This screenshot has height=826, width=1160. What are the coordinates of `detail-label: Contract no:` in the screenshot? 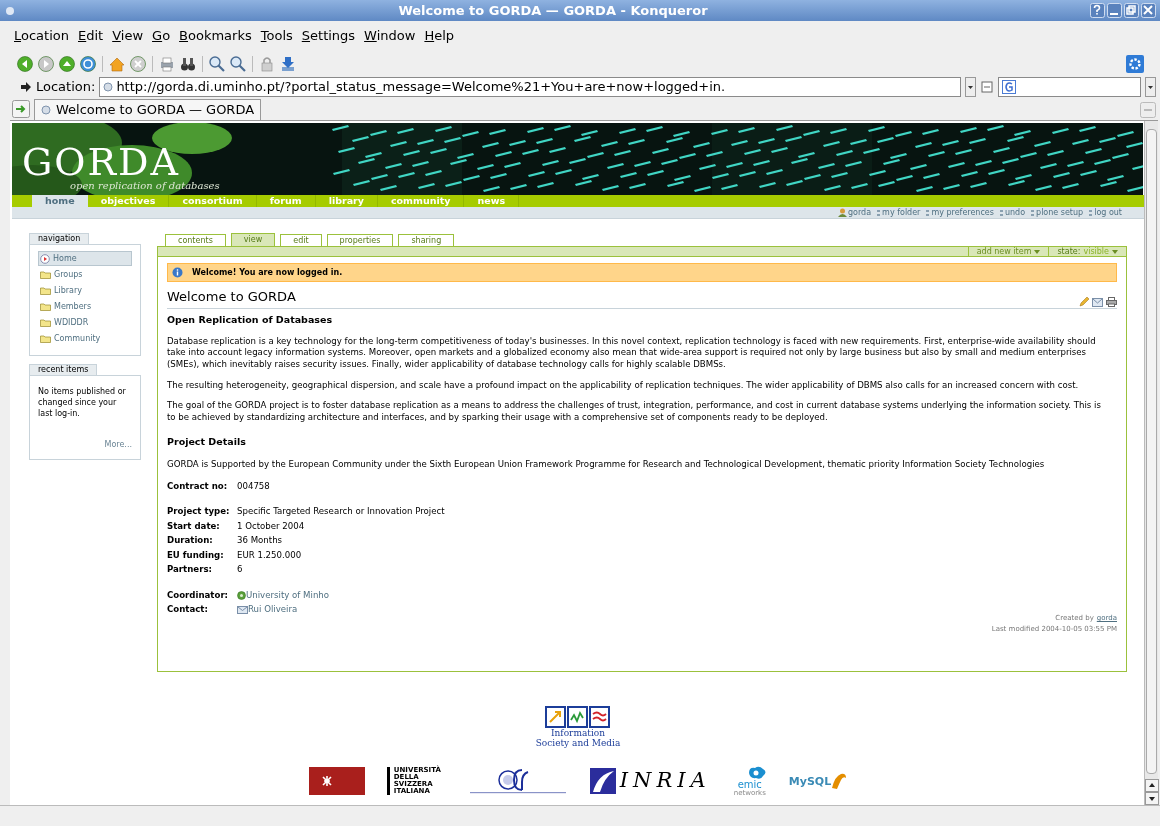 It's located at (198, 486).